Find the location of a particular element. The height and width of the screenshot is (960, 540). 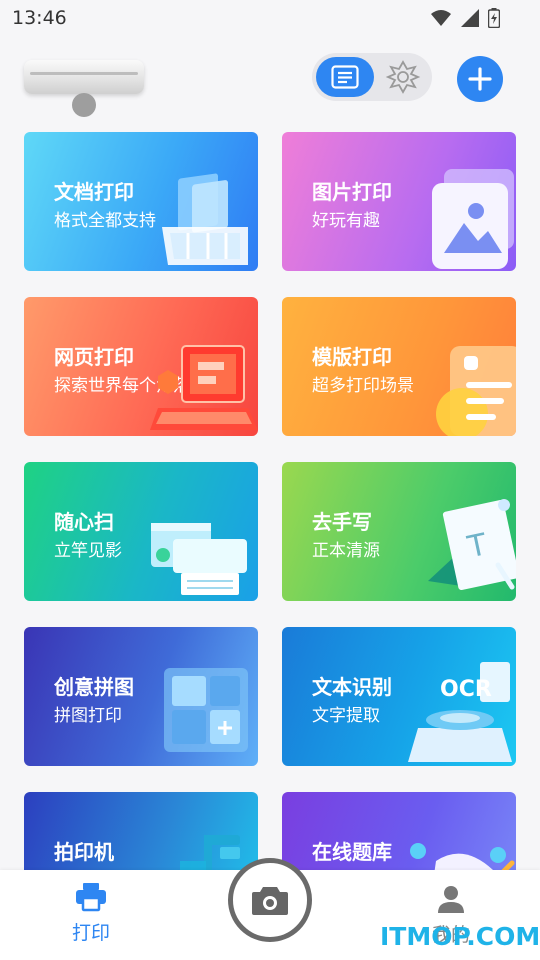

card-title: 去手写 is located at coordinates (342, 522).